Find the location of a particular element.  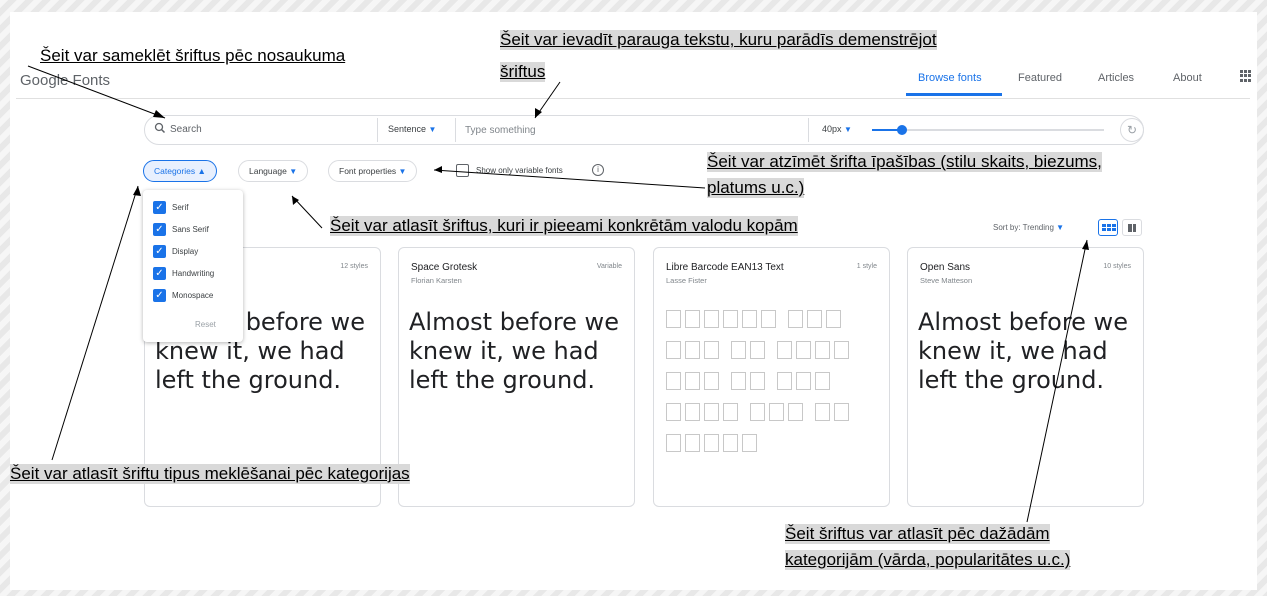

list-view-icon is located at coordinates (1132, 227).